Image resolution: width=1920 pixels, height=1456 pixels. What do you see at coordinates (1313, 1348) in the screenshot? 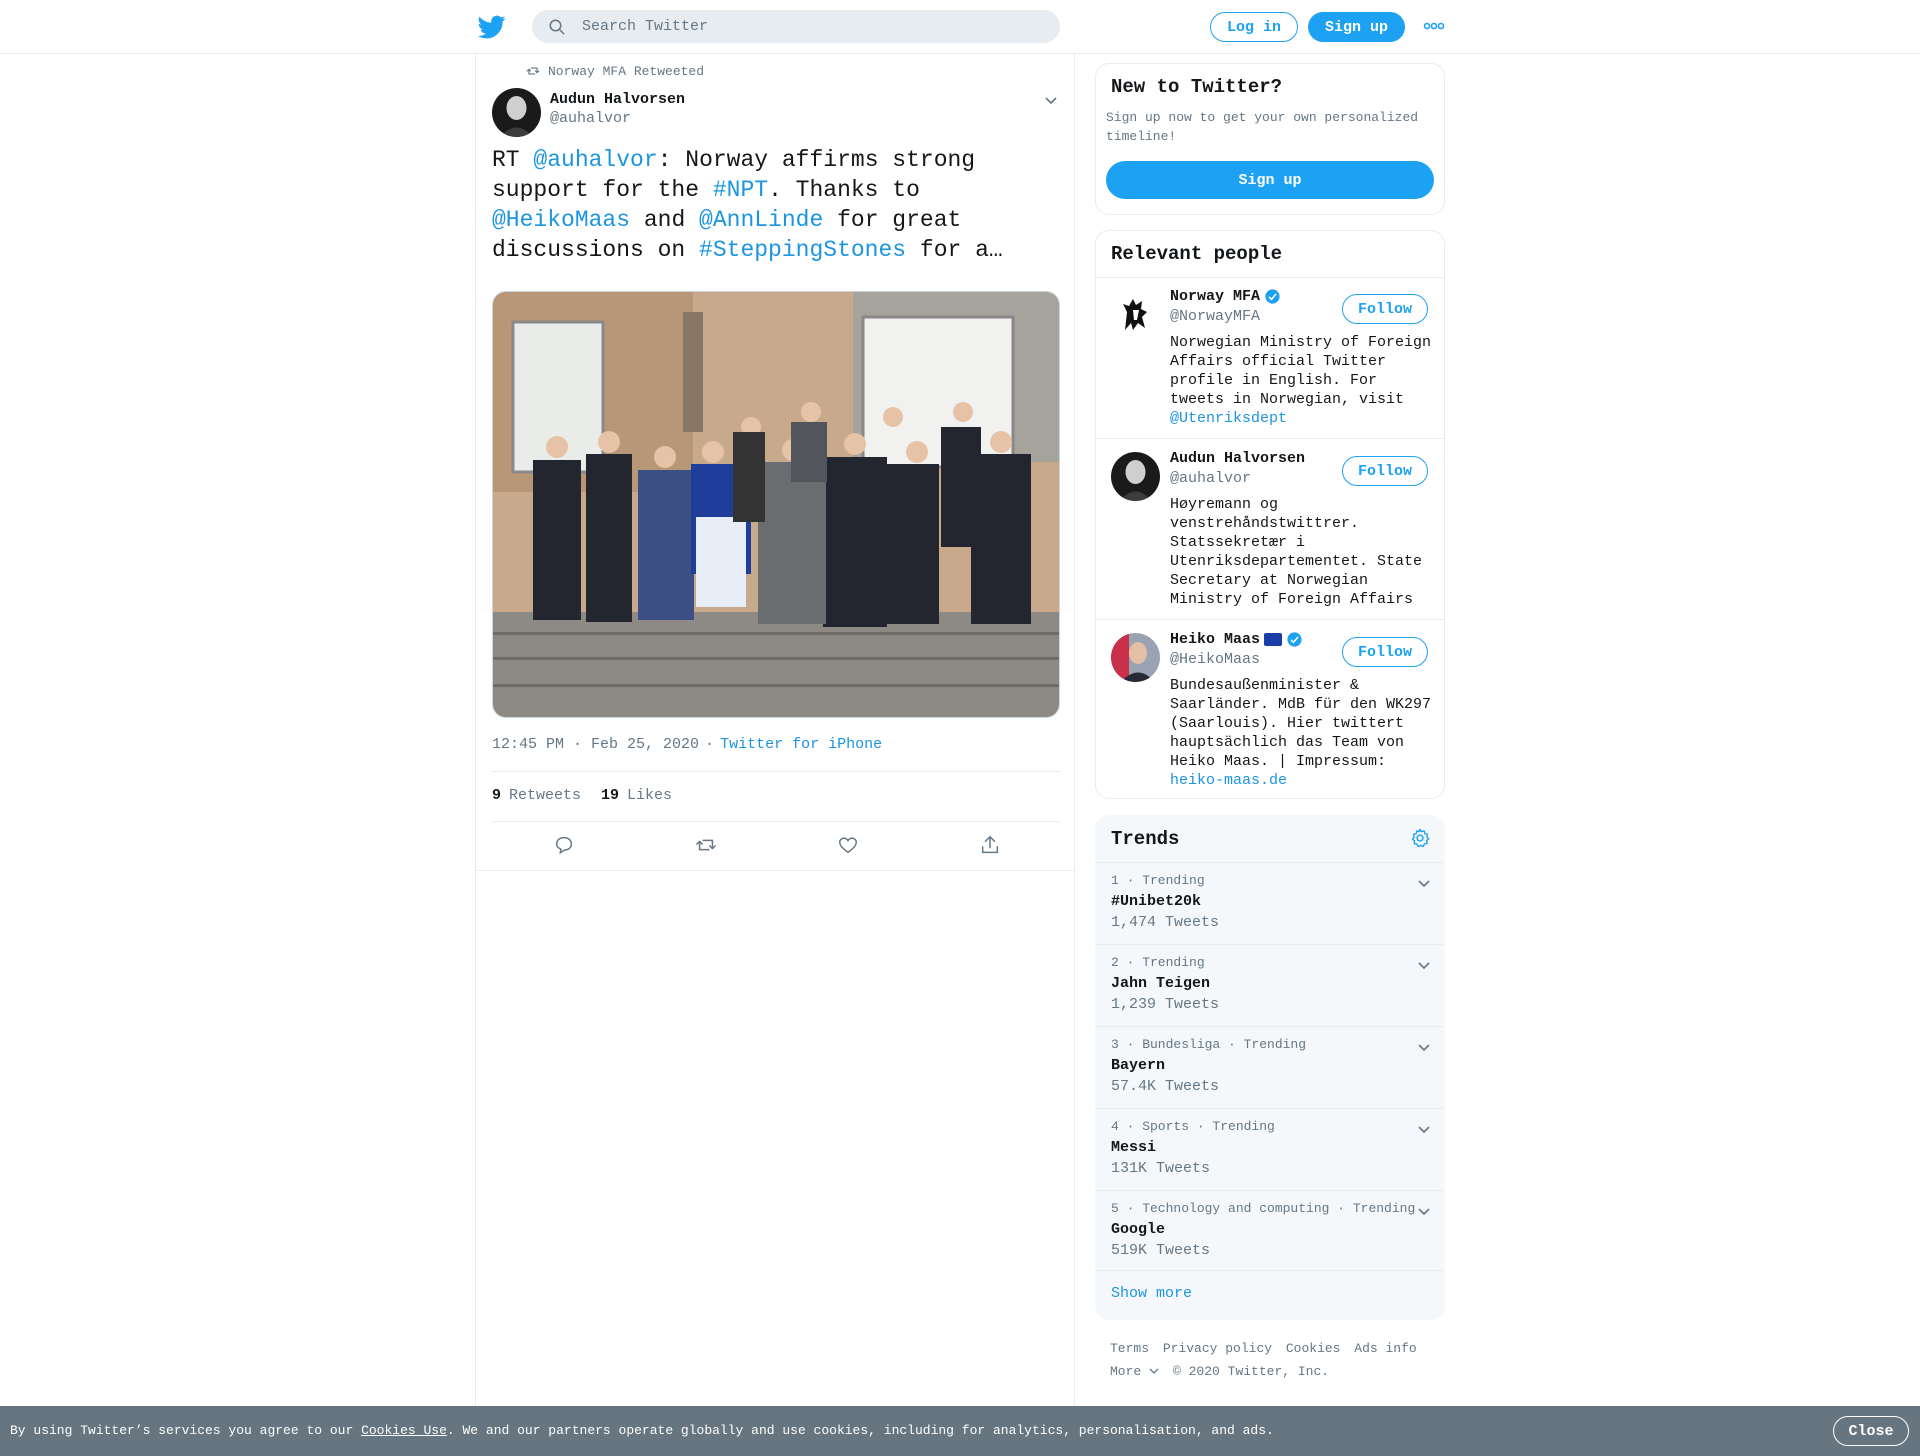
I see `footer-cookies-link: Cookies` at bounding box center [1313, 1348].